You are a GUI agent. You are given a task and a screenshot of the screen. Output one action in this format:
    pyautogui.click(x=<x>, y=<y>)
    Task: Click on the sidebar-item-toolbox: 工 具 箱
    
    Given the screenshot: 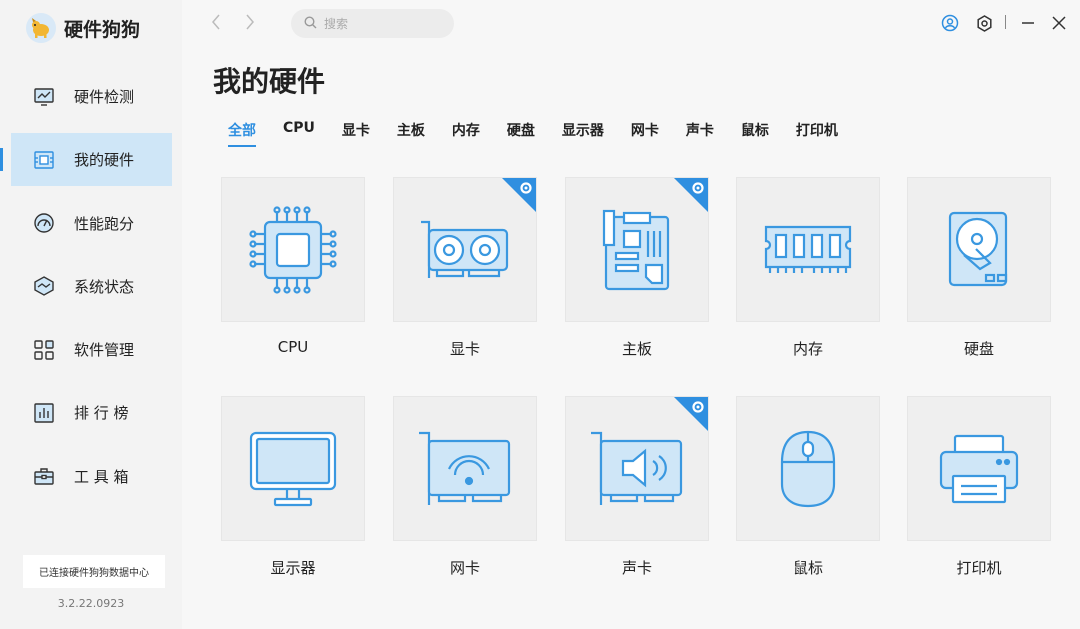 What is the action you would take?
    pyautogui.click(x=91, y=476)
    